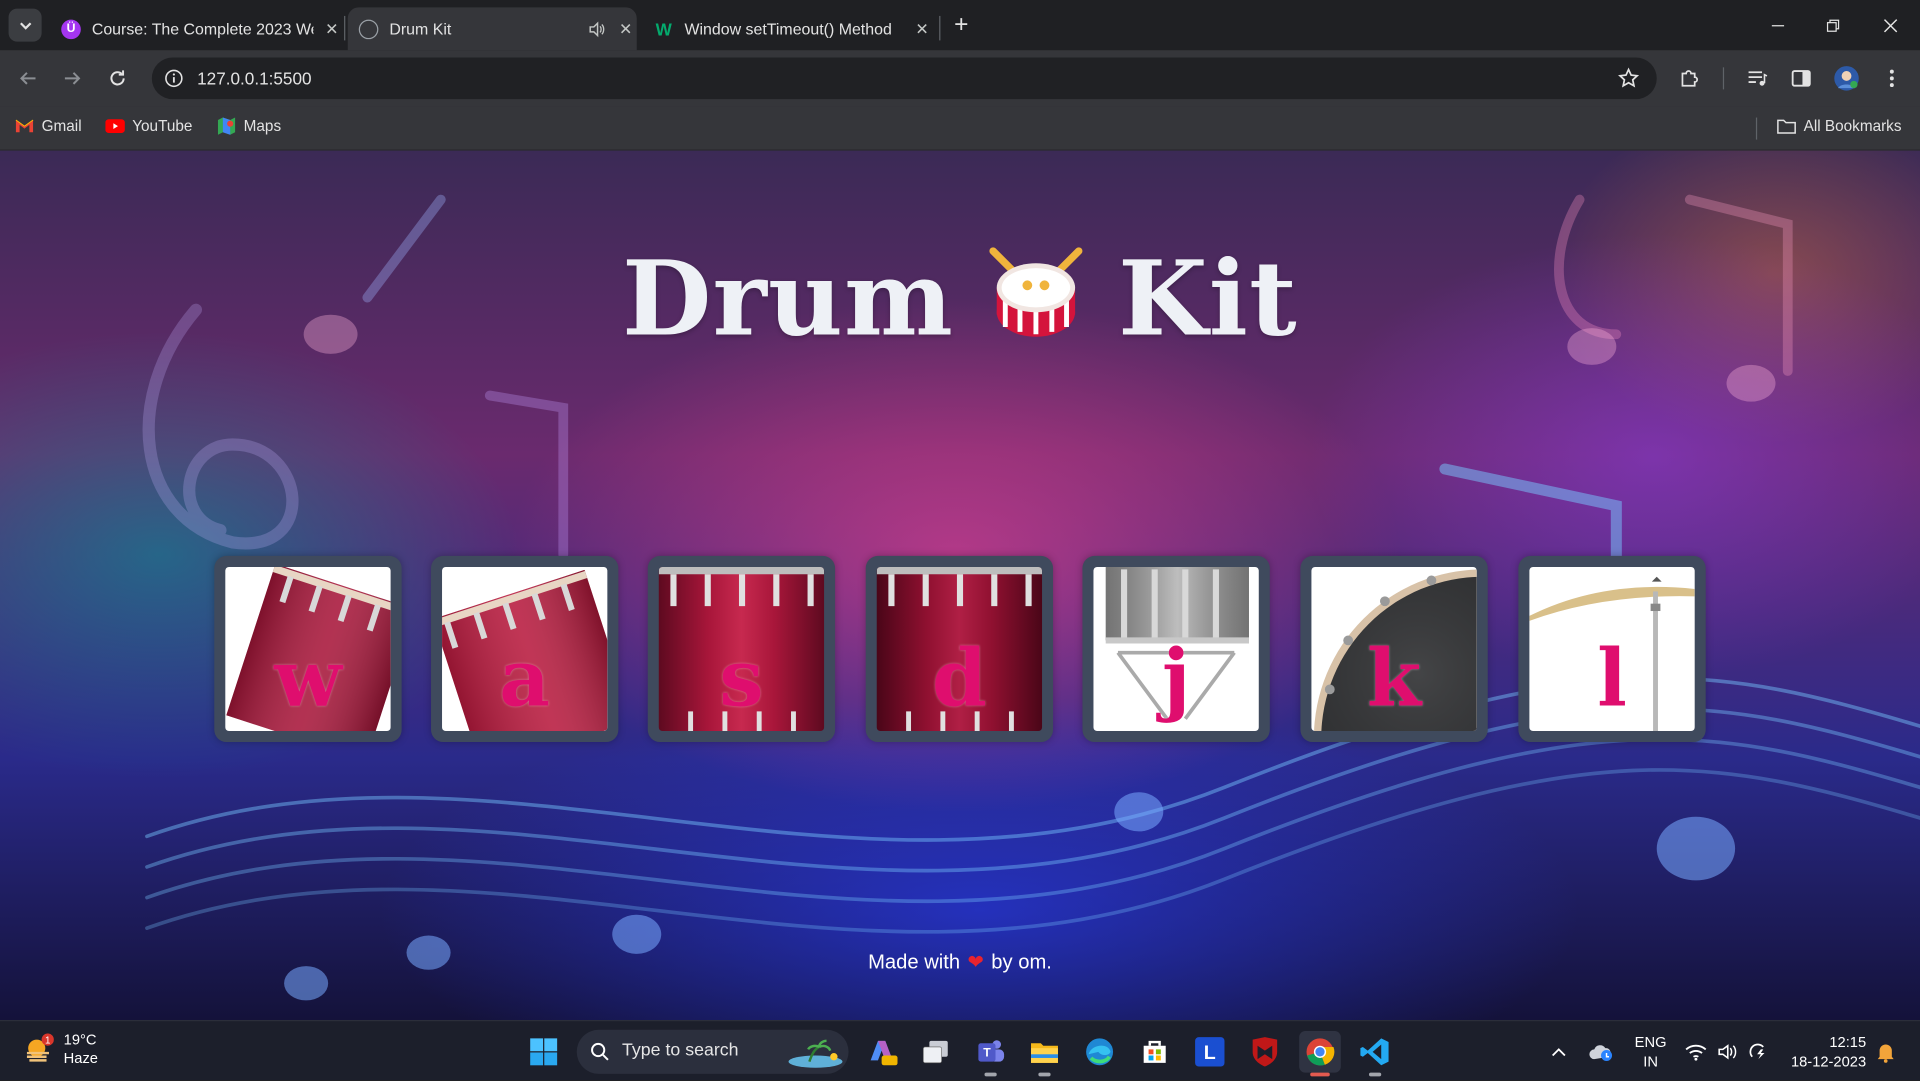 Image resolution: width=1920 pixels, height=1081 pixels. I want to click on drum-button-k: k, so click(1394, 649).